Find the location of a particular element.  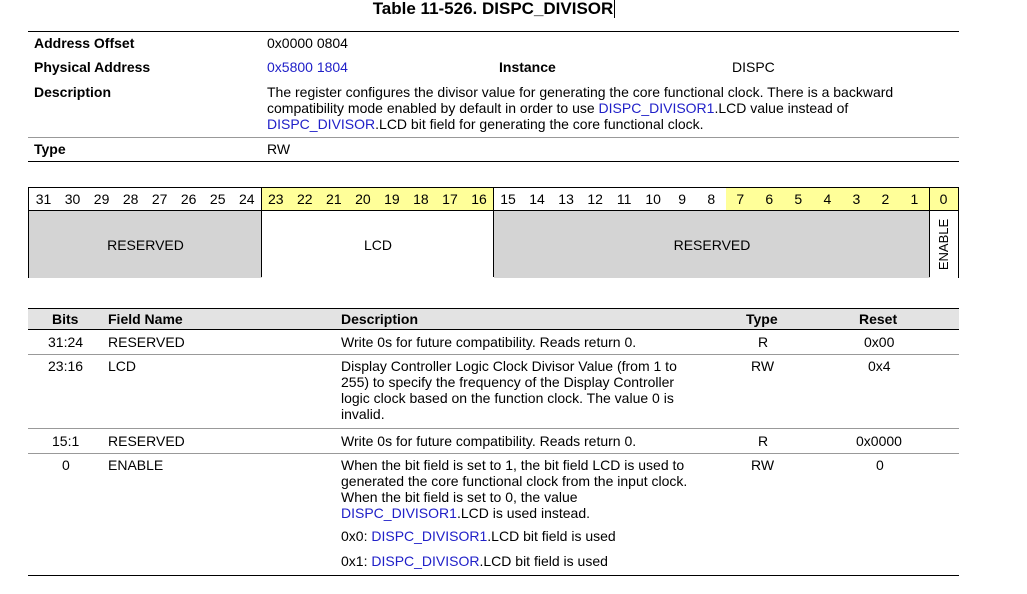

table-title: Table 11-526. DISPC_DIVISOR is located at coordinates (494, 9).